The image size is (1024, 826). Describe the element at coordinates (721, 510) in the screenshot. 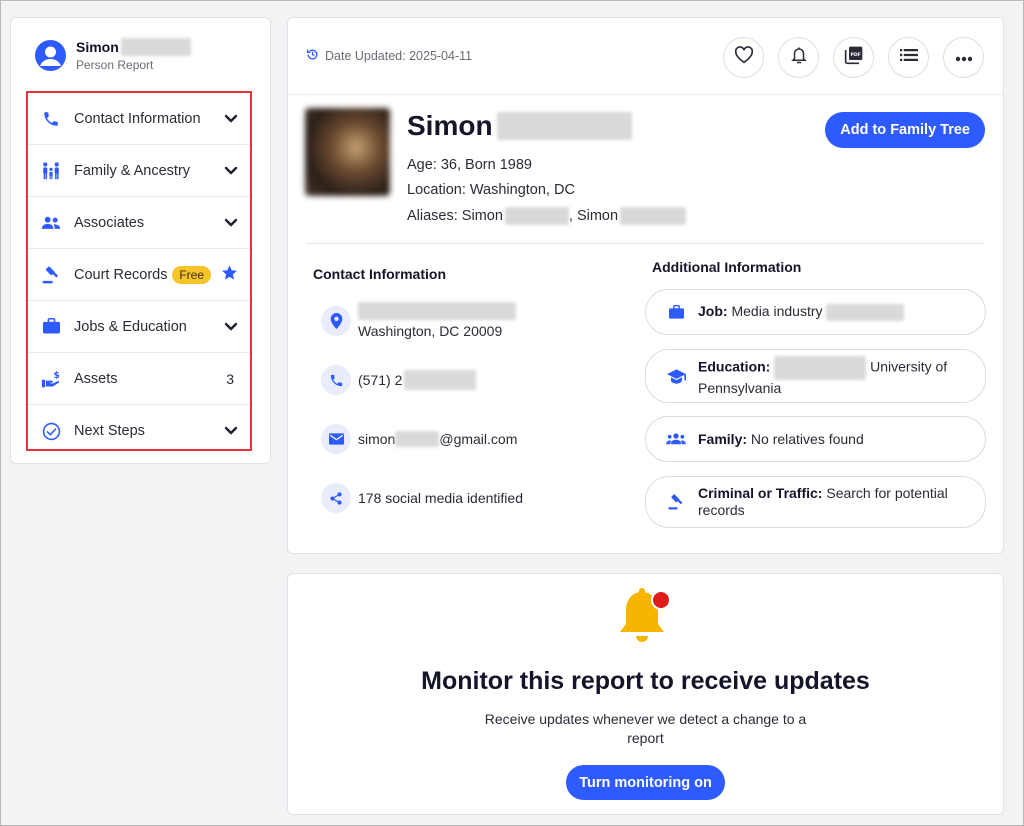

I see `criminal-value-line2: records` at that location.